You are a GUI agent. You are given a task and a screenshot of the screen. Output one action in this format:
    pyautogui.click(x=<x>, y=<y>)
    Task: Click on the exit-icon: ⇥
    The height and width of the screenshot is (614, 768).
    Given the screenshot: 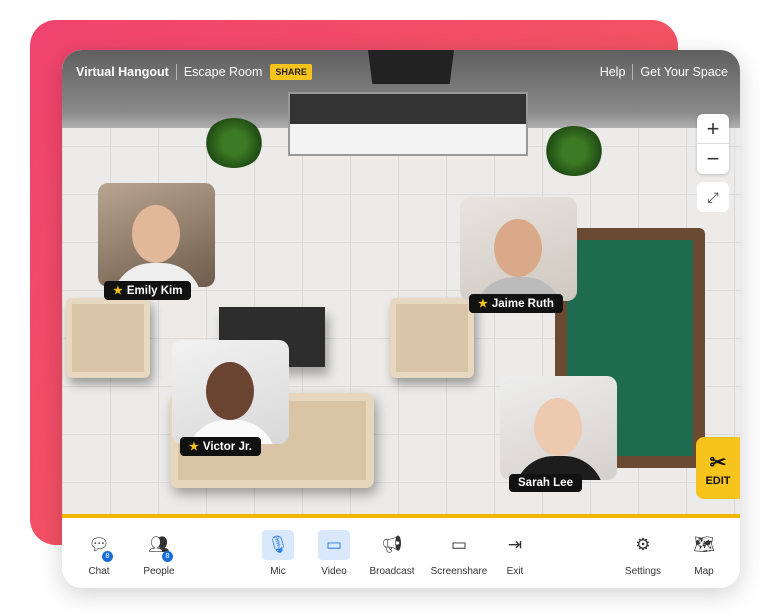 What is the action you would take?
    pyautogui.click(x=515, y=544)
    